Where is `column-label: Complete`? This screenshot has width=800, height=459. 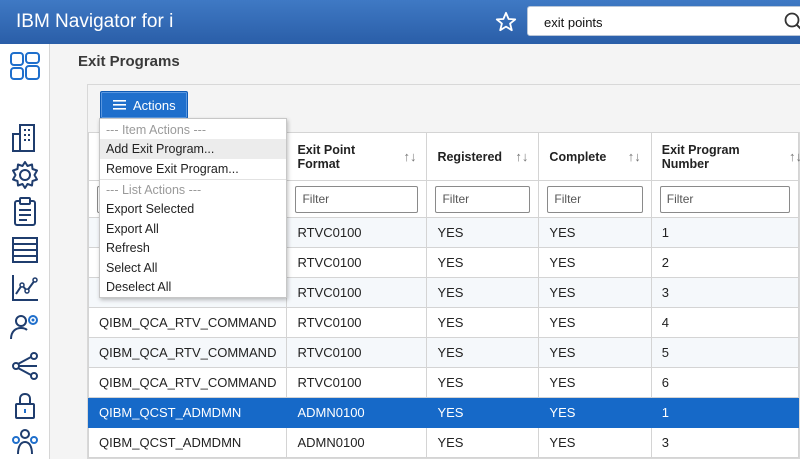 column-label: Complete is located at coordinates (578, 156).